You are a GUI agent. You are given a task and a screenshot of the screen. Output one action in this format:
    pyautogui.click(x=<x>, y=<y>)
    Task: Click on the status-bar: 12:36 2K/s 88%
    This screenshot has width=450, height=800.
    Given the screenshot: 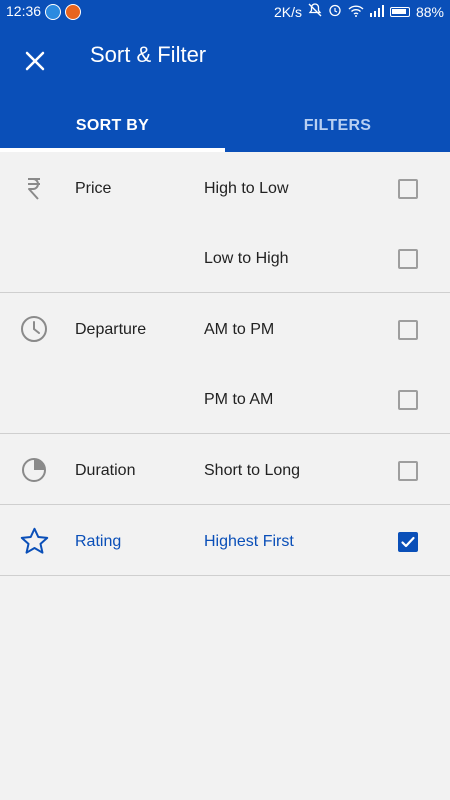 What is the action you would take?
    pyautogui.click(x=225, y=12)
    